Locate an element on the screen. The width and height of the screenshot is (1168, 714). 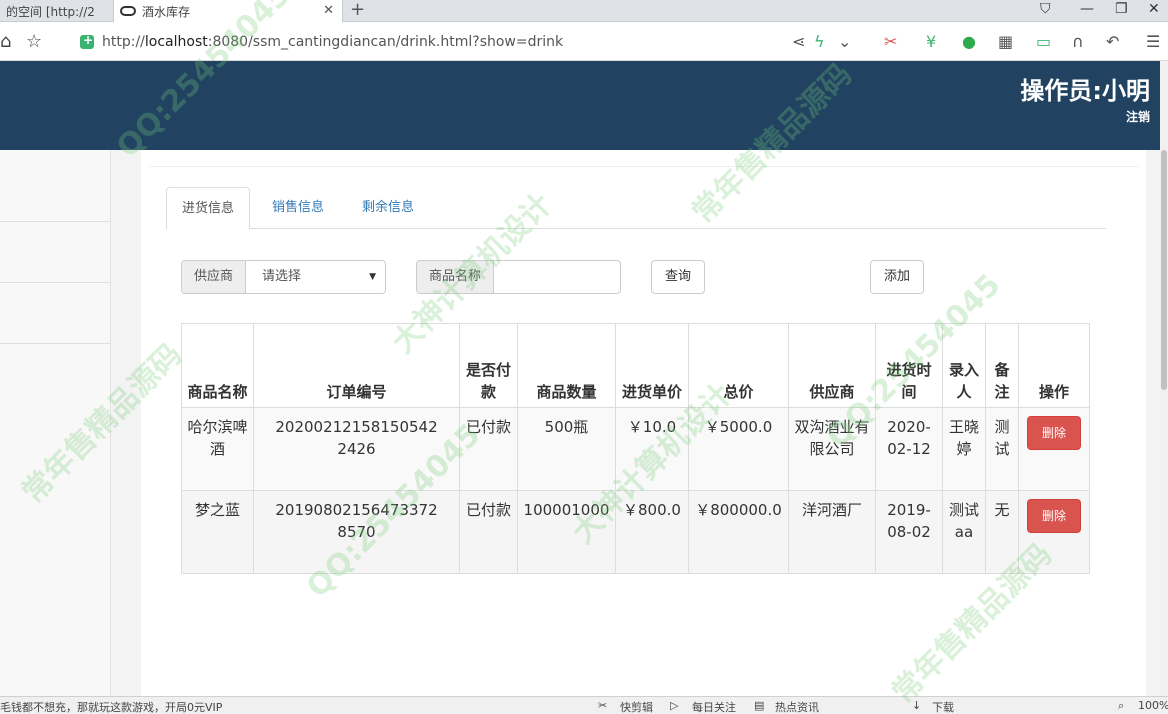
download-icon: ↓ is located at coordinates (916, 705).